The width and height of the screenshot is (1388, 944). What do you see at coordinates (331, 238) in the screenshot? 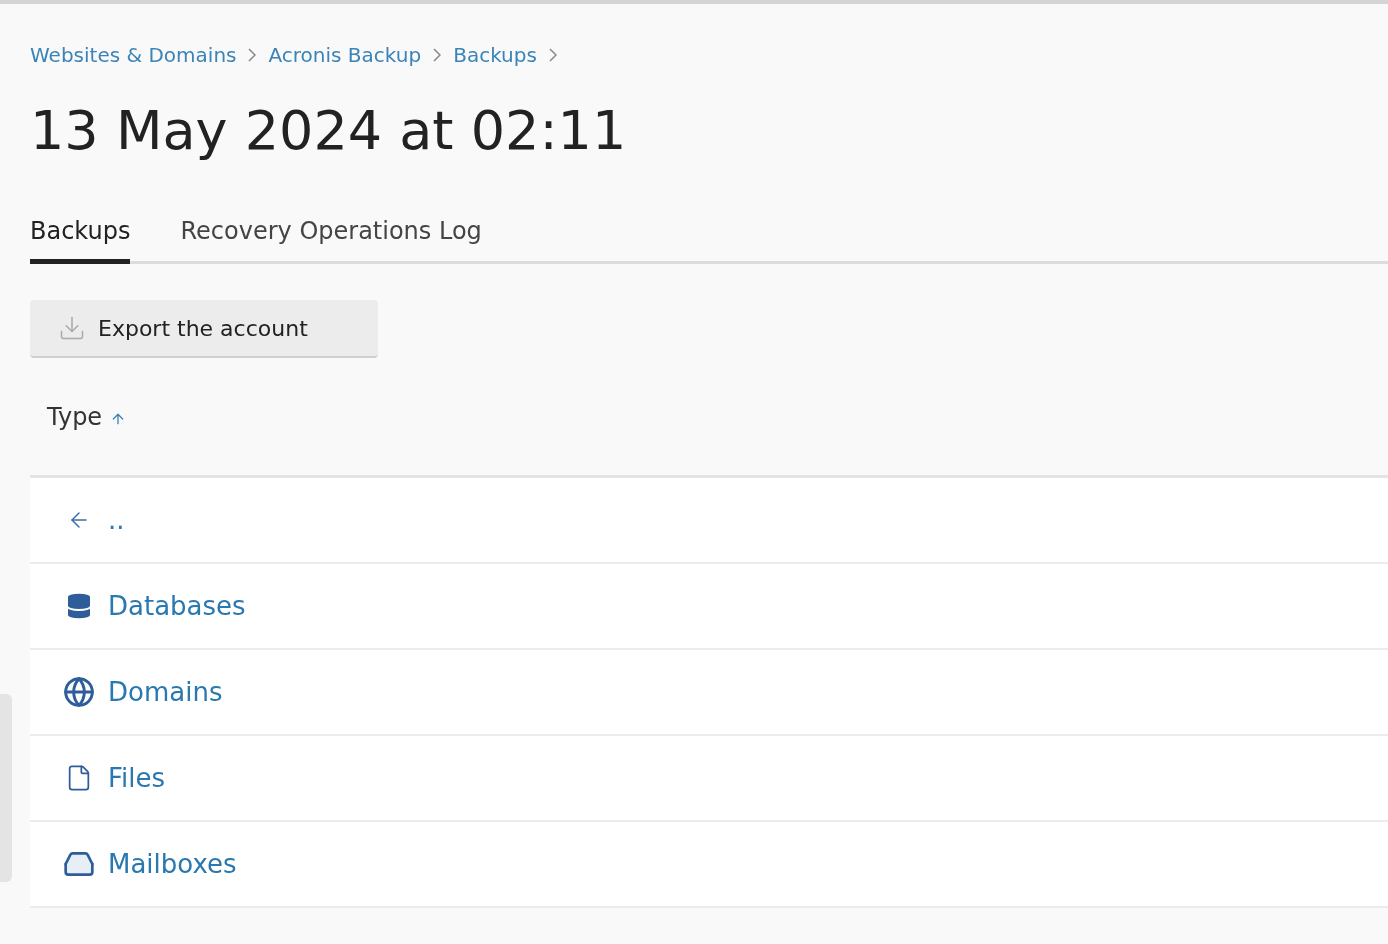
I see `tab: Recovery Operations Log` at bounding box center [331, 238].